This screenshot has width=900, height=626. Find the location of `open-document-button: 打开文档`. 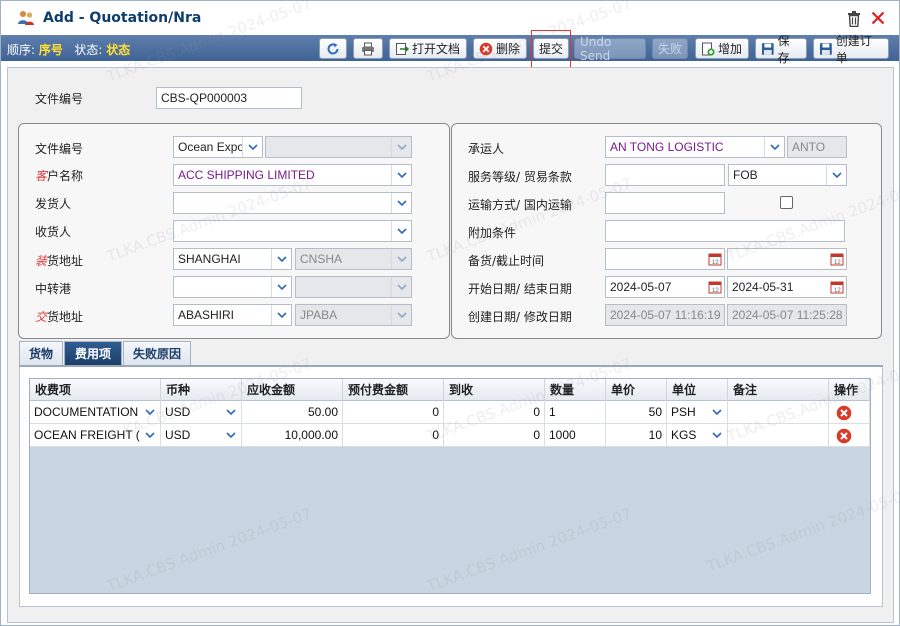

open-document-button: 打开文档 is located at coordinates (428, 48).